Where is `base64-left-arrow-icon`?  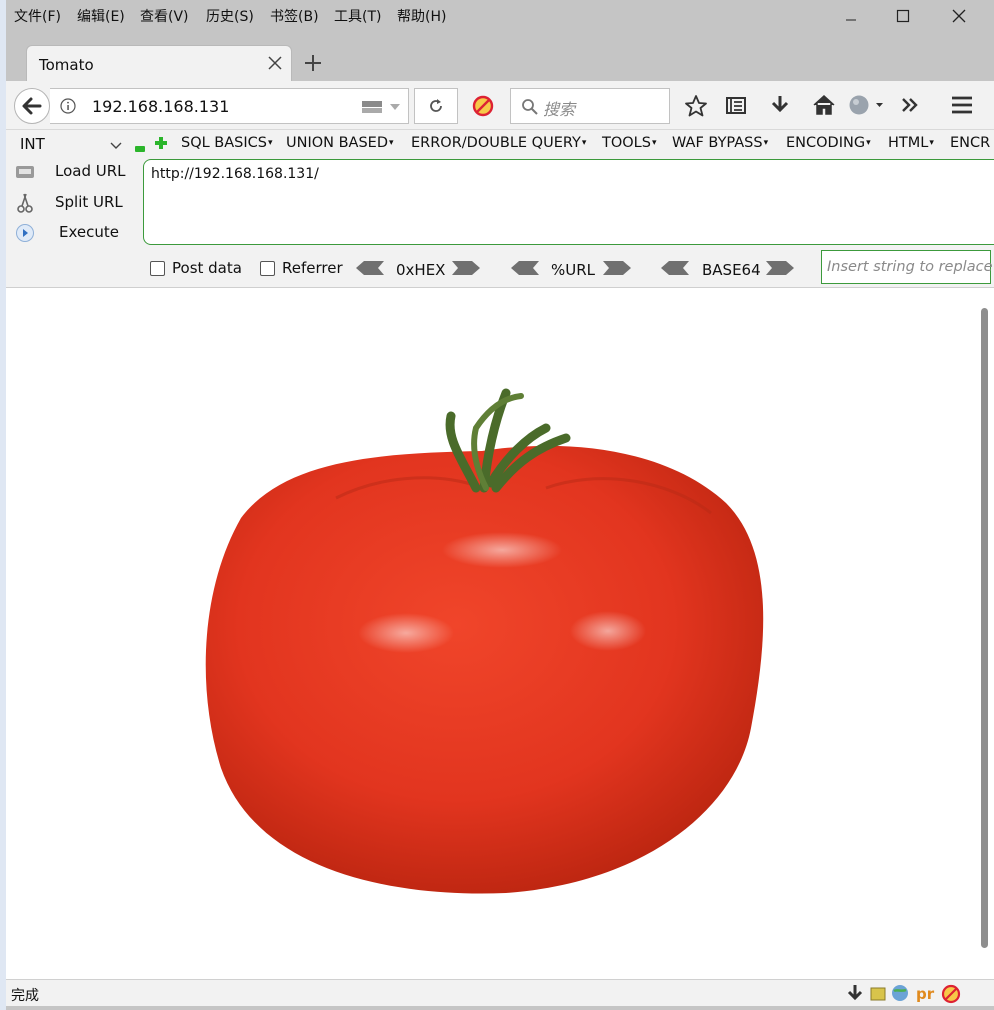
base64-left-arrow-icon is located at coordinates (675, 270).